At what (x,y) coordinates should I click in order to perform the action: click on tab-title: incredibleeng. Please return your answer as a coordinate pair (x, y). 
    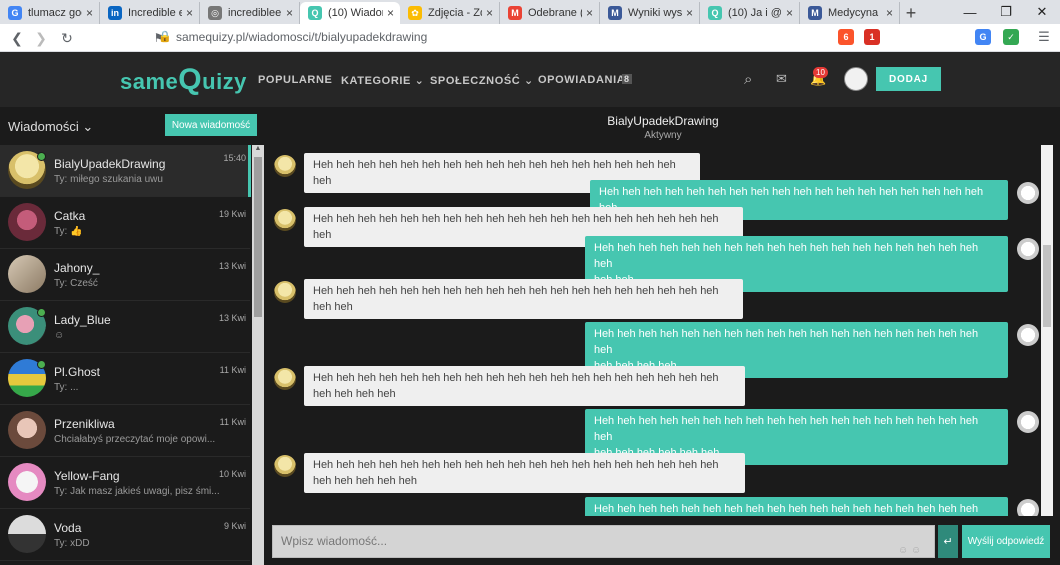
    Looking at the image, I should click on (255, 13).